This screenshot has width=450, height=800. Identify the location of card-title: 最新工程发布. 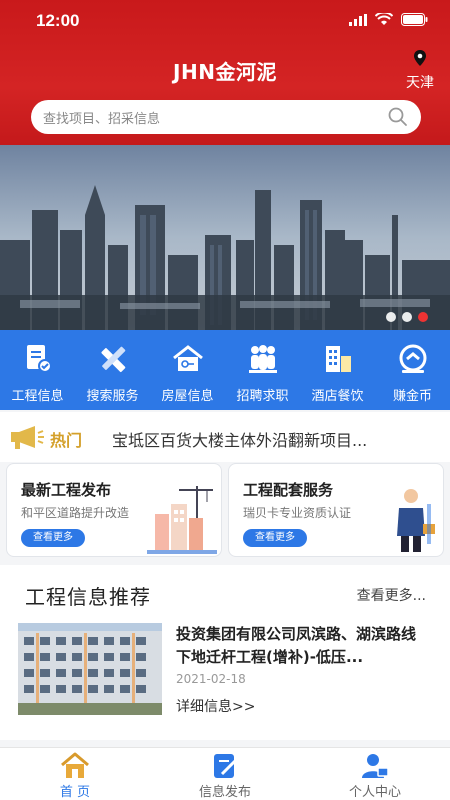
(66, 490).